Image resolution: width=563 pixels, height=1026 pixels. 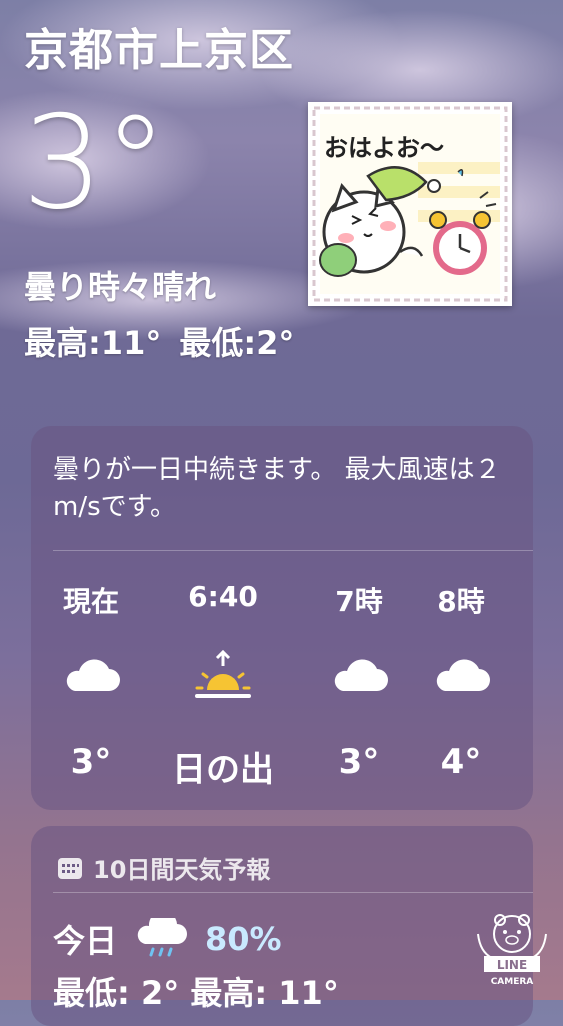 What do you see at coordinates (512, 965) in the screenshot?
I see `watermark-brand: LINE` at bounding box center [512, 965].